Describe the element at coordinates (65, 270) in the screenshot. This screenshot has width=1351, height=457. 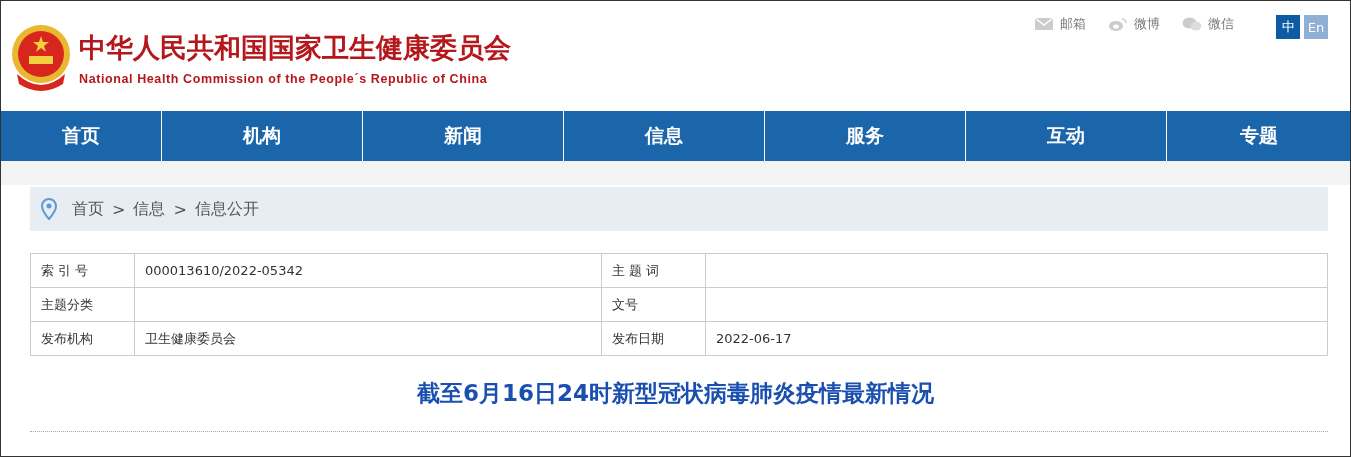
I see `field-label: 索 引 号` at that location.